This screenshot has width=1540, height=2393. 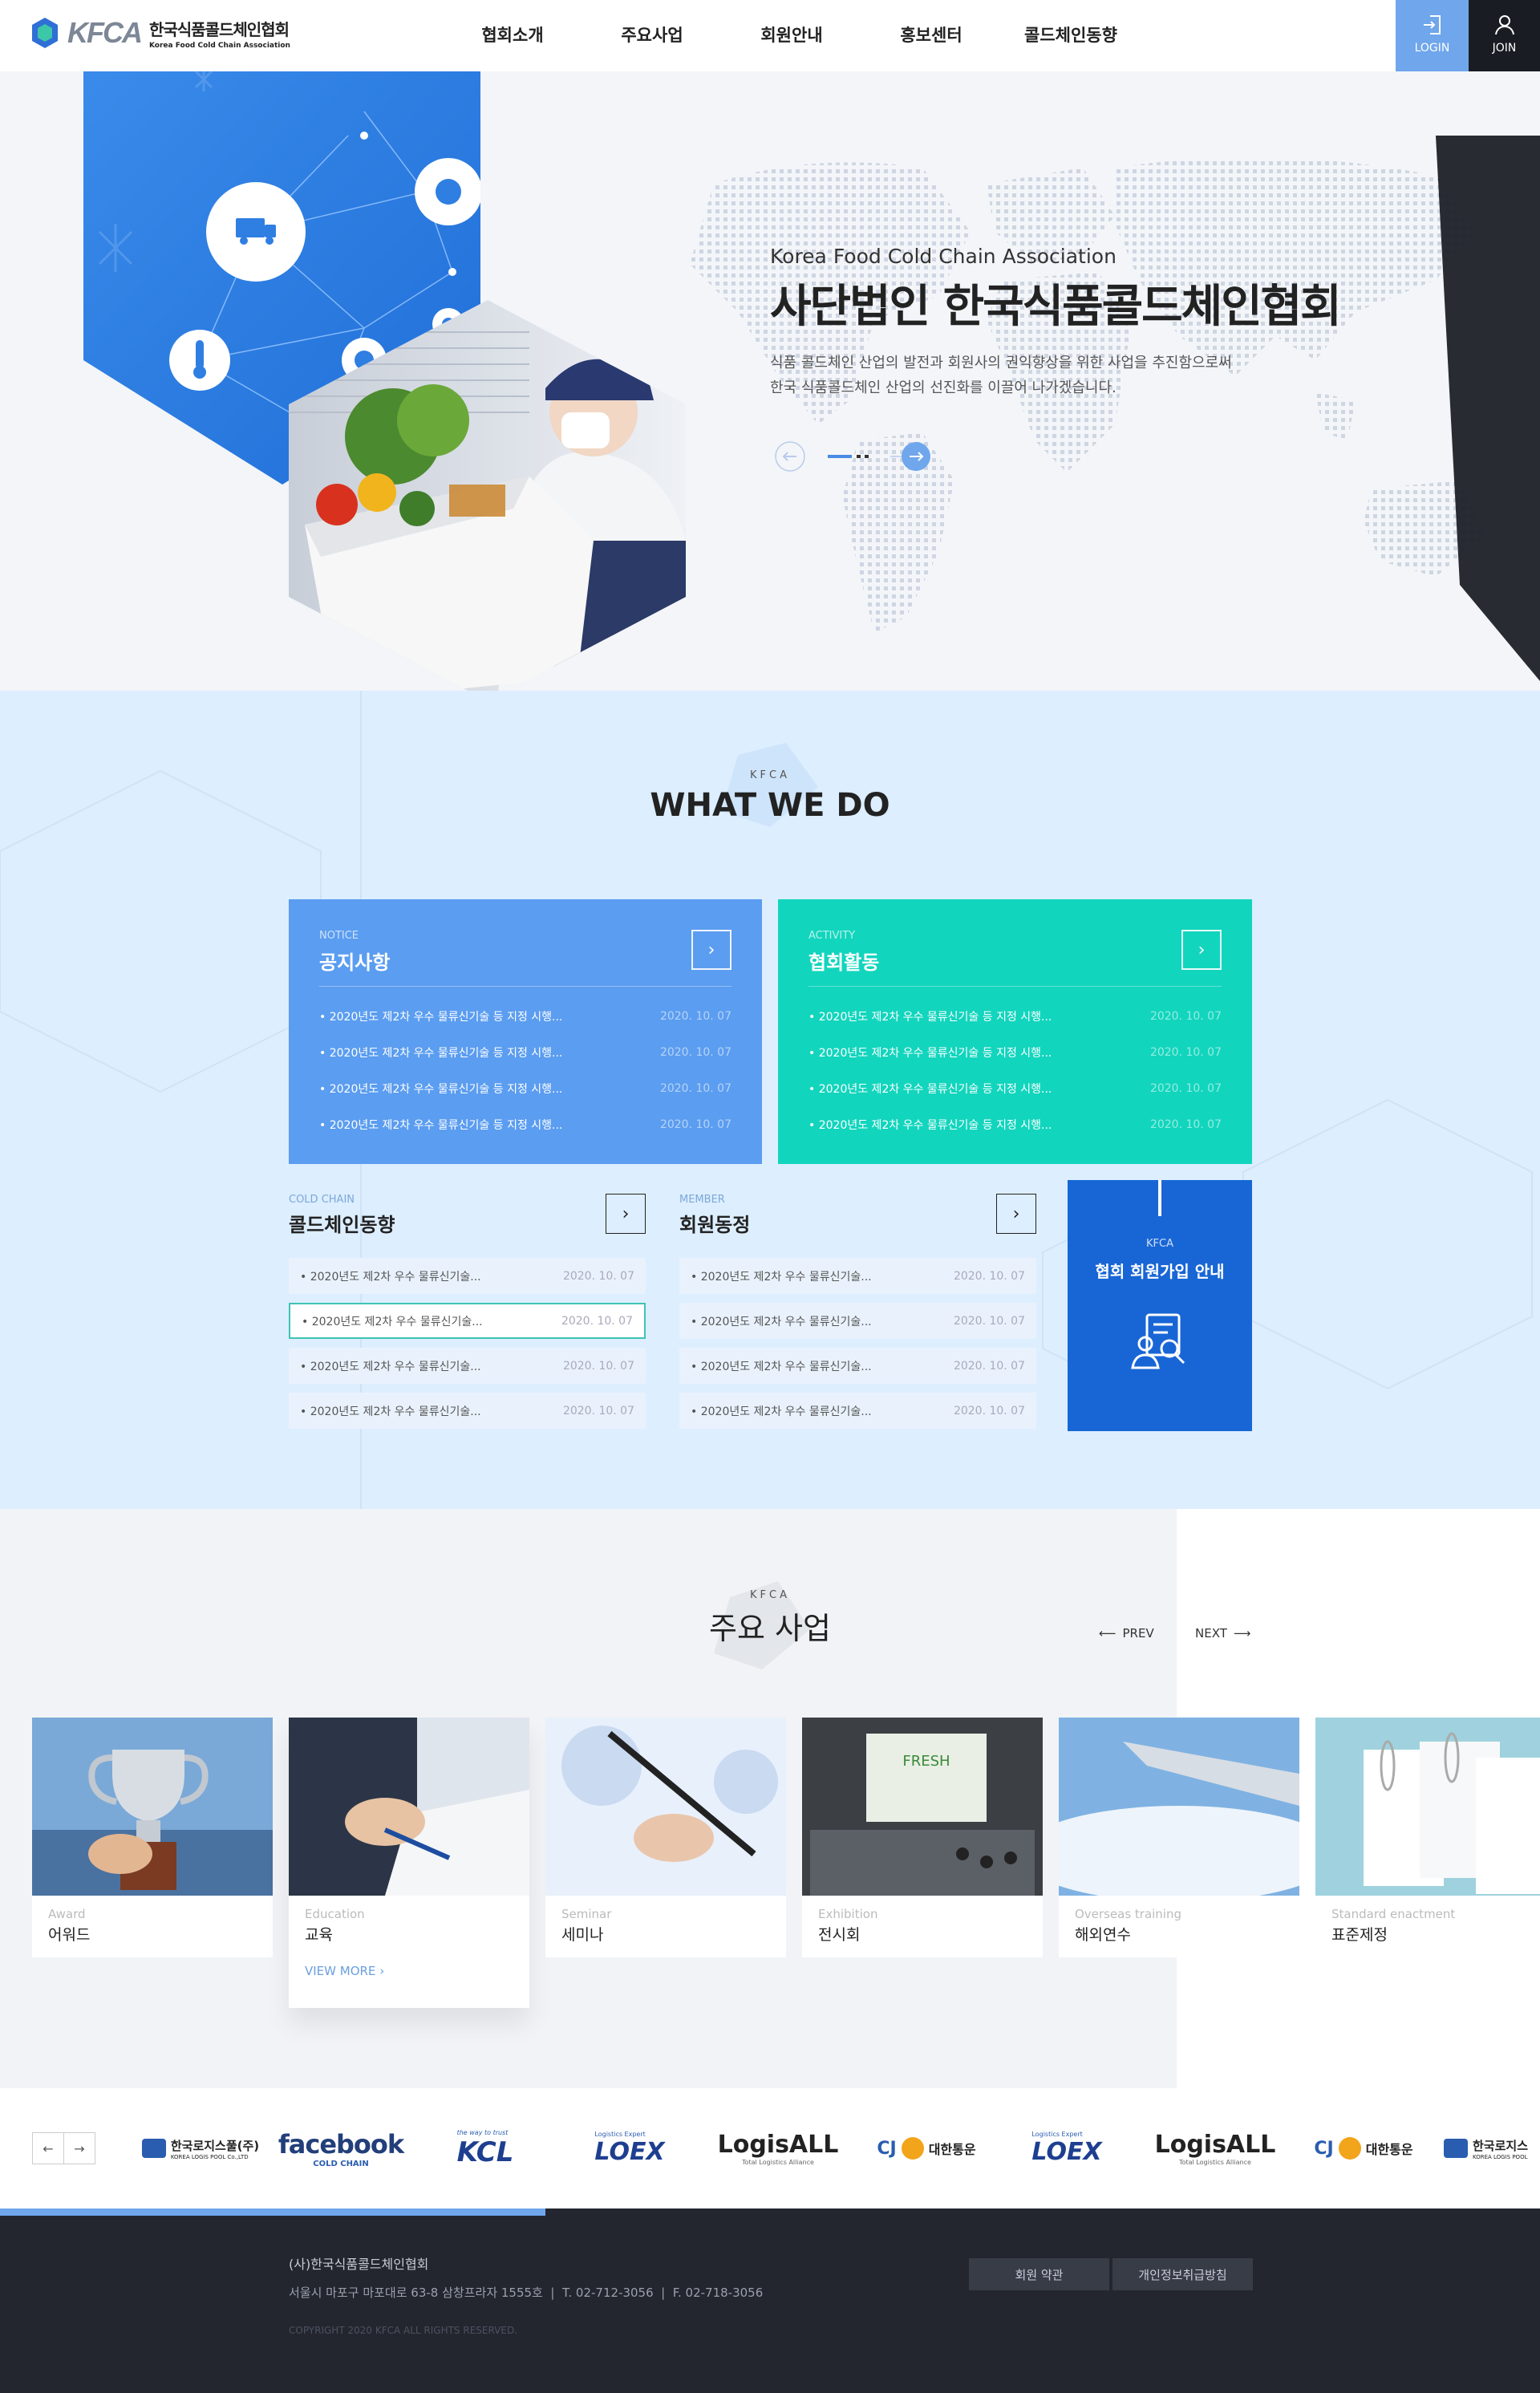 I want to click on slider-indicator-active, so click(x=840, y=456).